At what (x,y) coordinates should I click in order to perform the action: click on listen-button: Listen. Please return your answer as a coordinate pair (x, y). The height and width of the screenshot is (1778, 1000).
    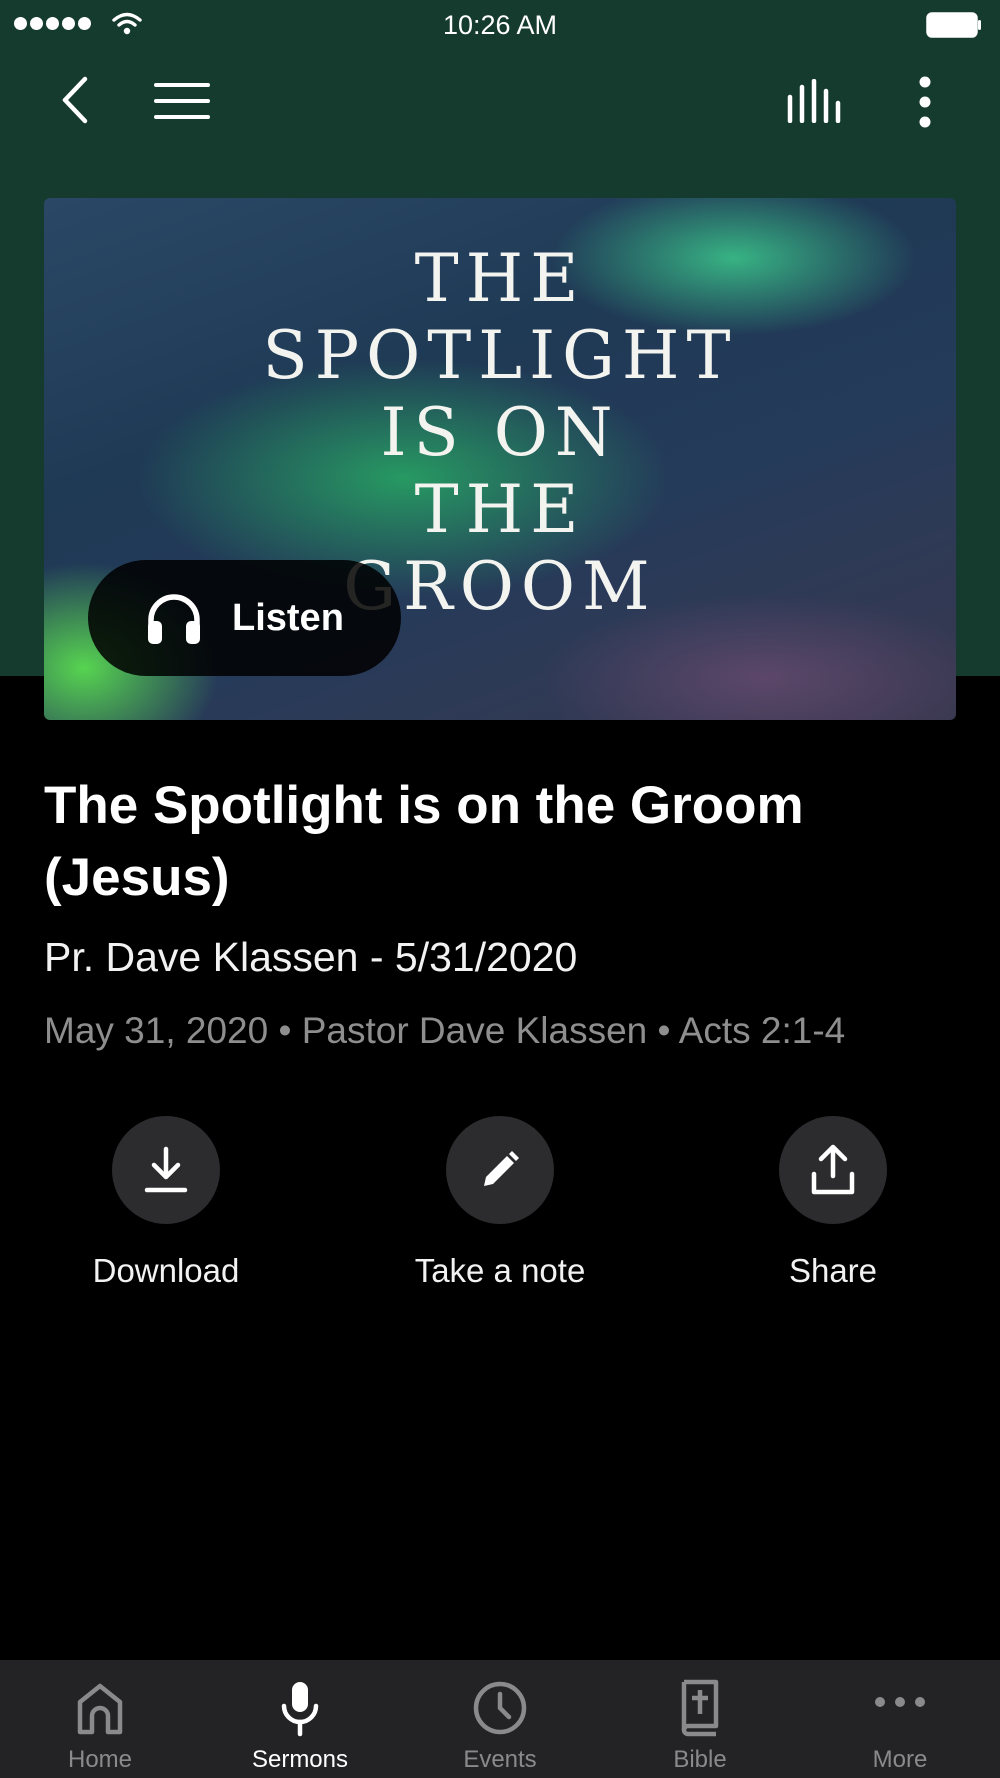
    Looking at the image, I should click on (244, 618).